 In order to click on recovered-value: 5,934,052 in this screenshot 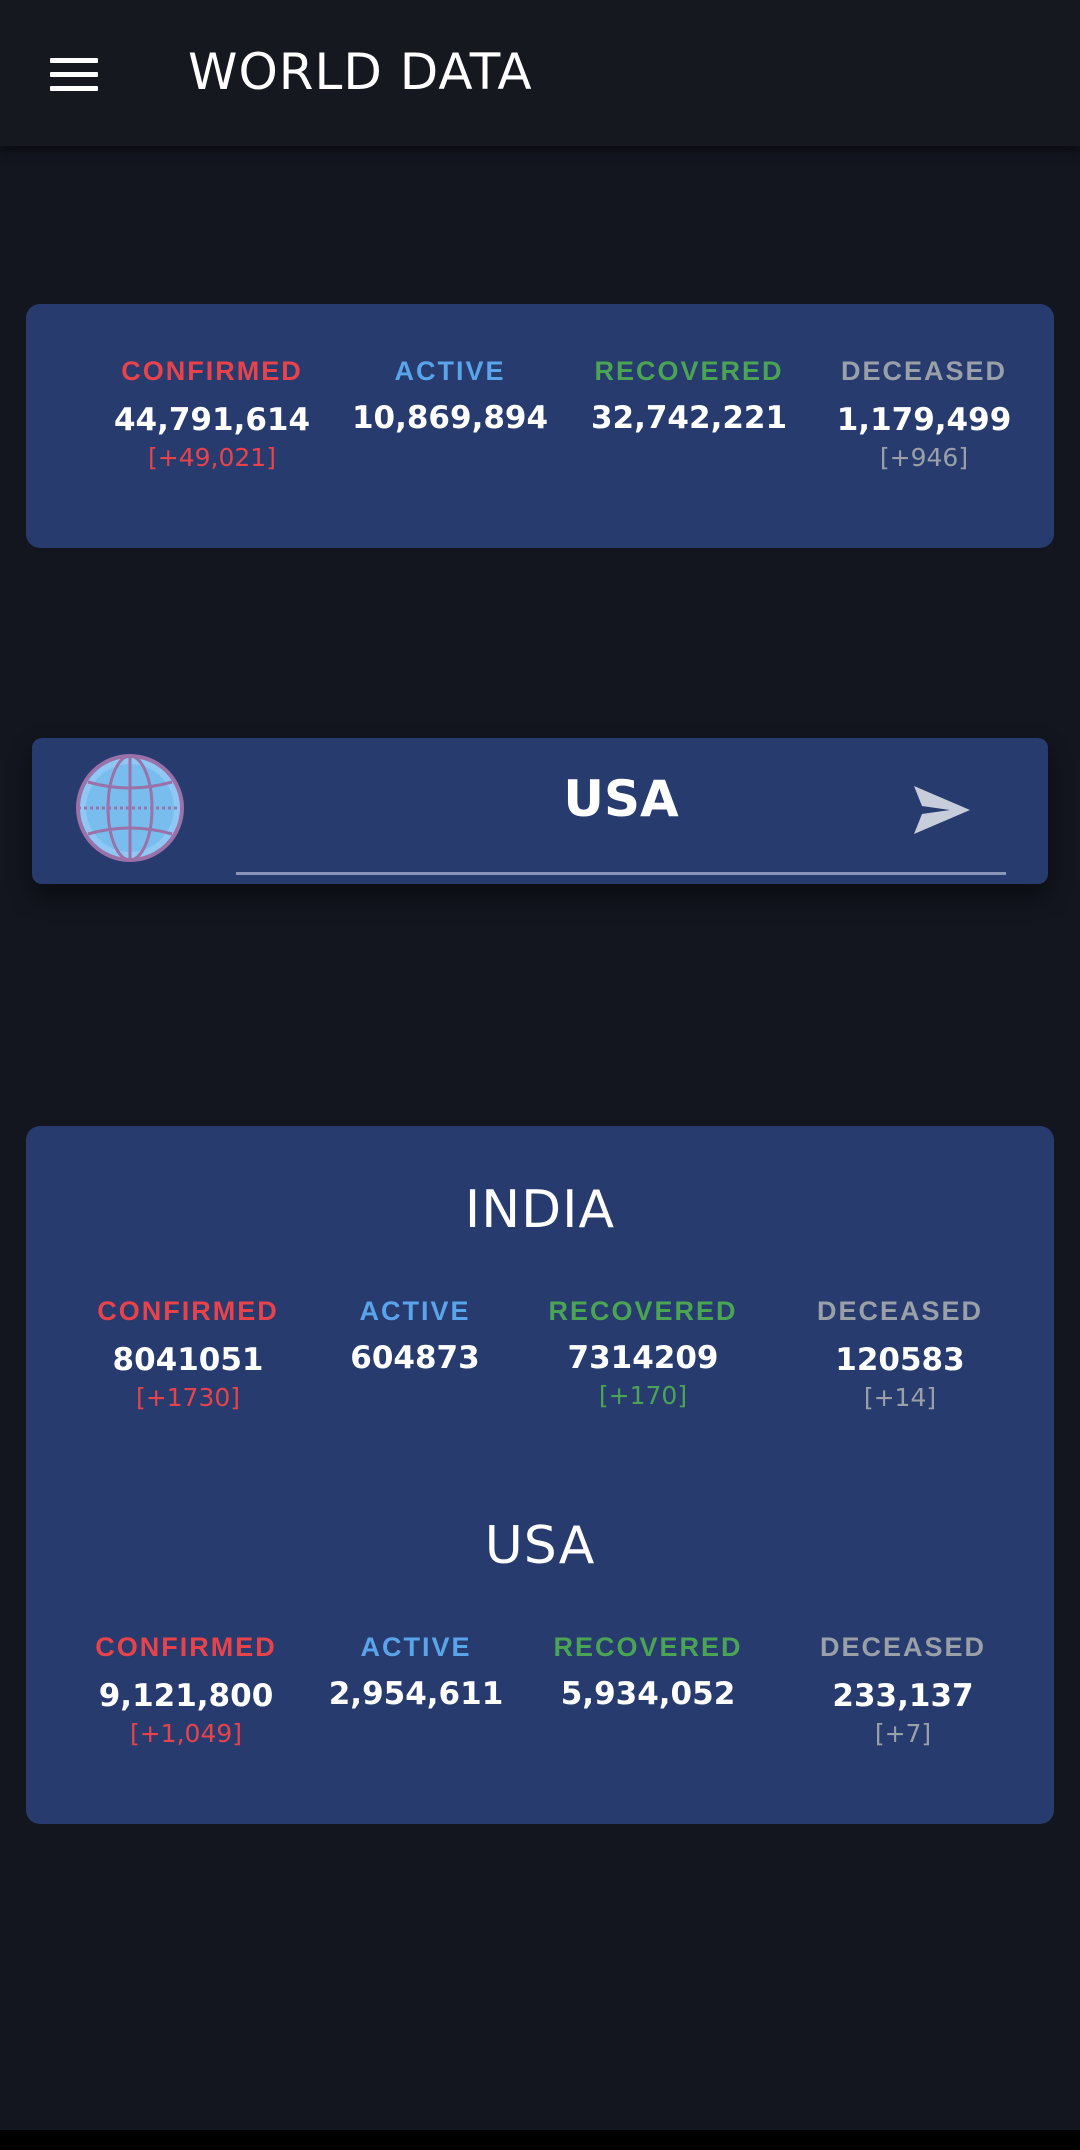, I will do `click(648, 1694)`.